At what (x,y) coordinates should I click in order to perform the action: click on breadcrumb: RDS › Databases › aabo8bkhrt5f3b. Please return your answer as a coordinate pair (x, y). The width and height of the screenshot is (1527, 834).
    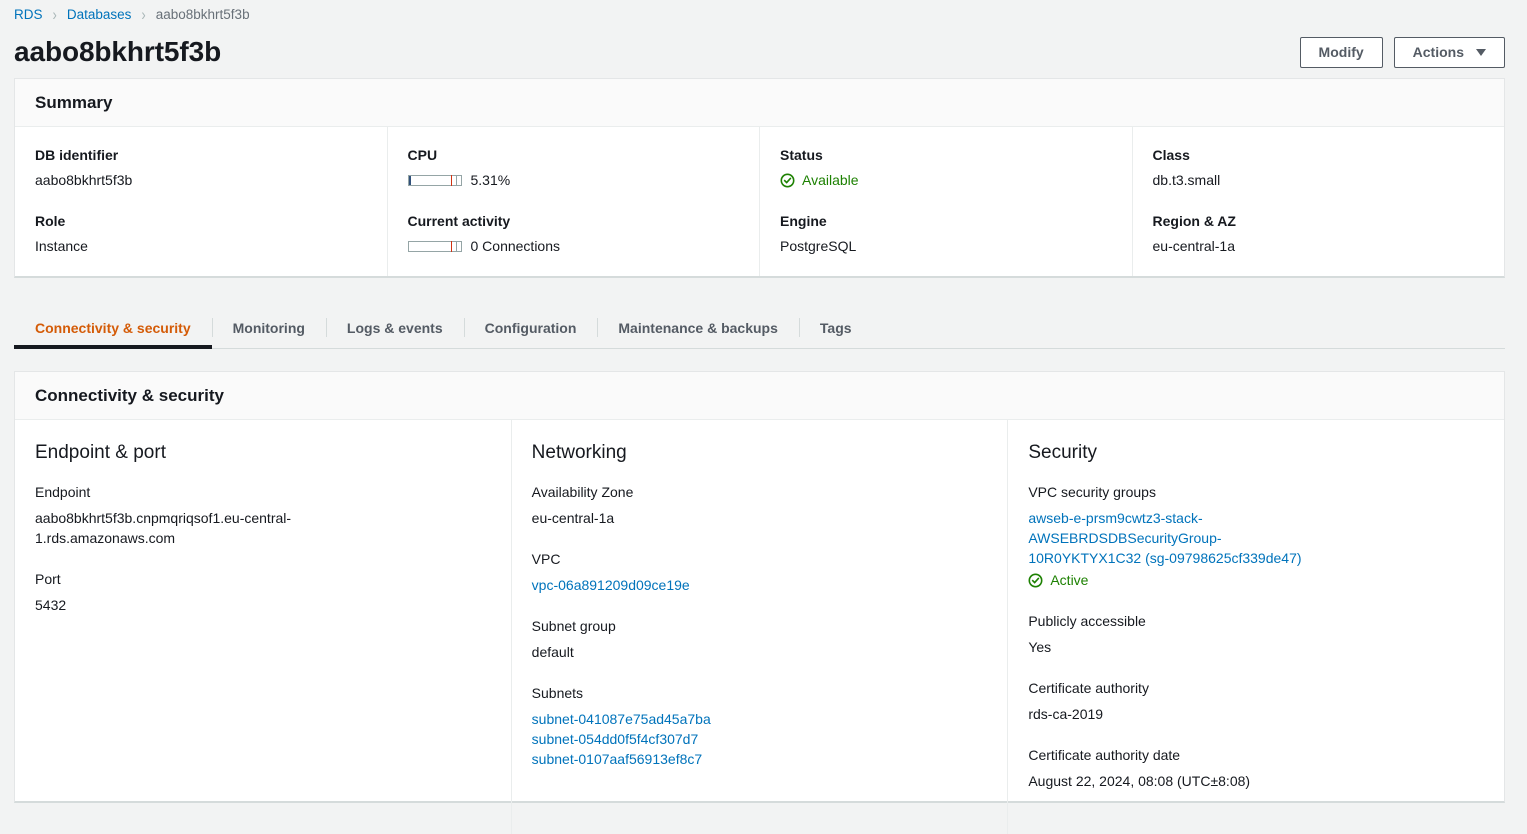
    Looking at the image, I should click on (763, 13).